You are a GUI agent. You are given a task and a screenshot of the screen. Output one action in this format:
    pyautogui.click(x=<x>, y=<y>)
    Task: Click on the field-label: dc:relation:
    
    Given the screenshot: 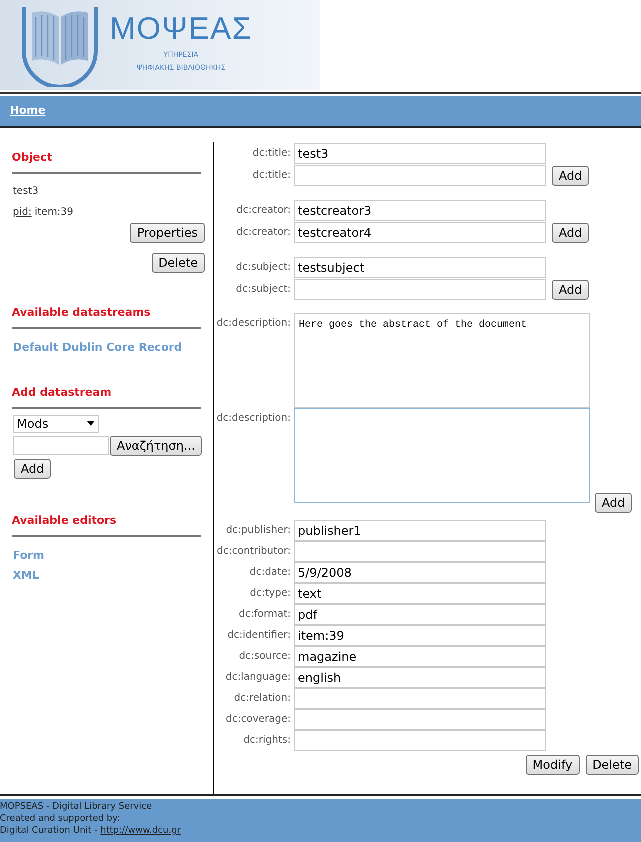 What is the action you would take?
    pyautogui.click(x=262, y=699)
    